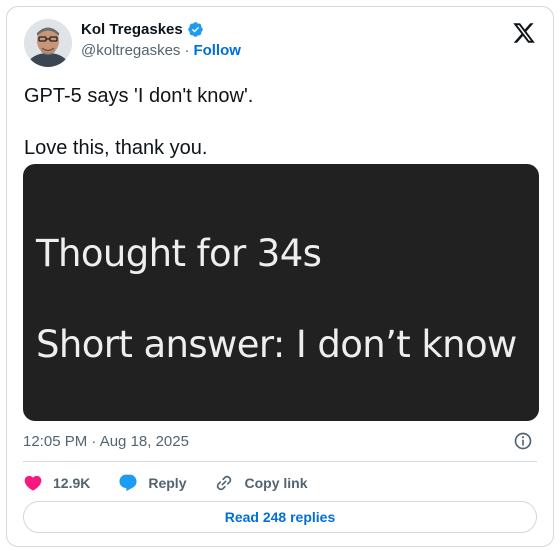 This screenshot has height=553, width=560. I want to click on like-count: 12.9K, so click(72, 483).